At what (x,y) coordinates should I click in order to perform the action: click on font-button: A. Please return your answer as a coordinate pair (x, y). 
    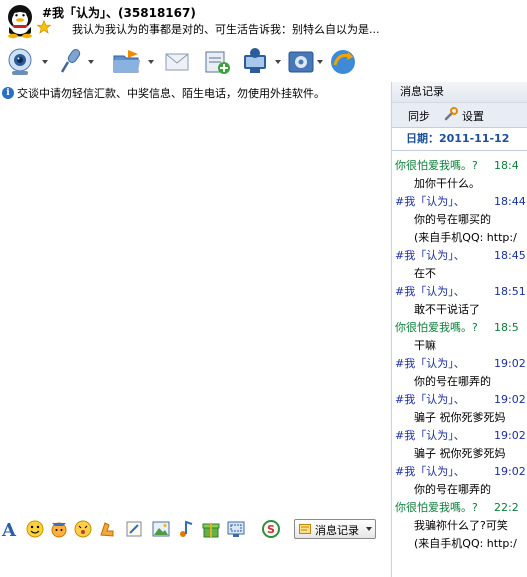
    Looking at the image, I should click on (10, 530).